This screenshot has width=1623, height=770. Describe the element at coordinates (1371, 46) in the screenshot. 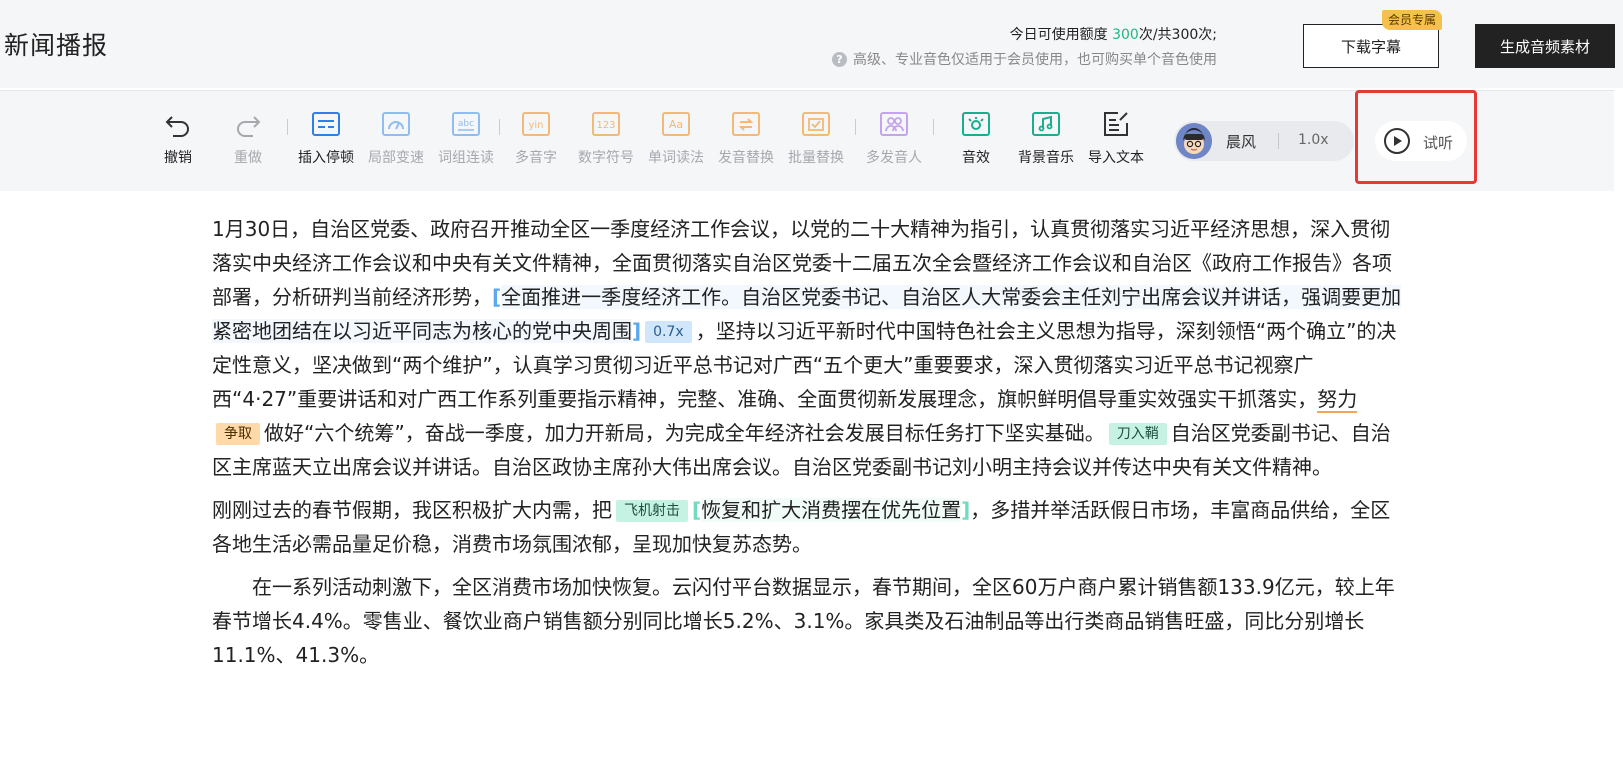

I see `download-subtitle-button: 下载字幕` at that location.